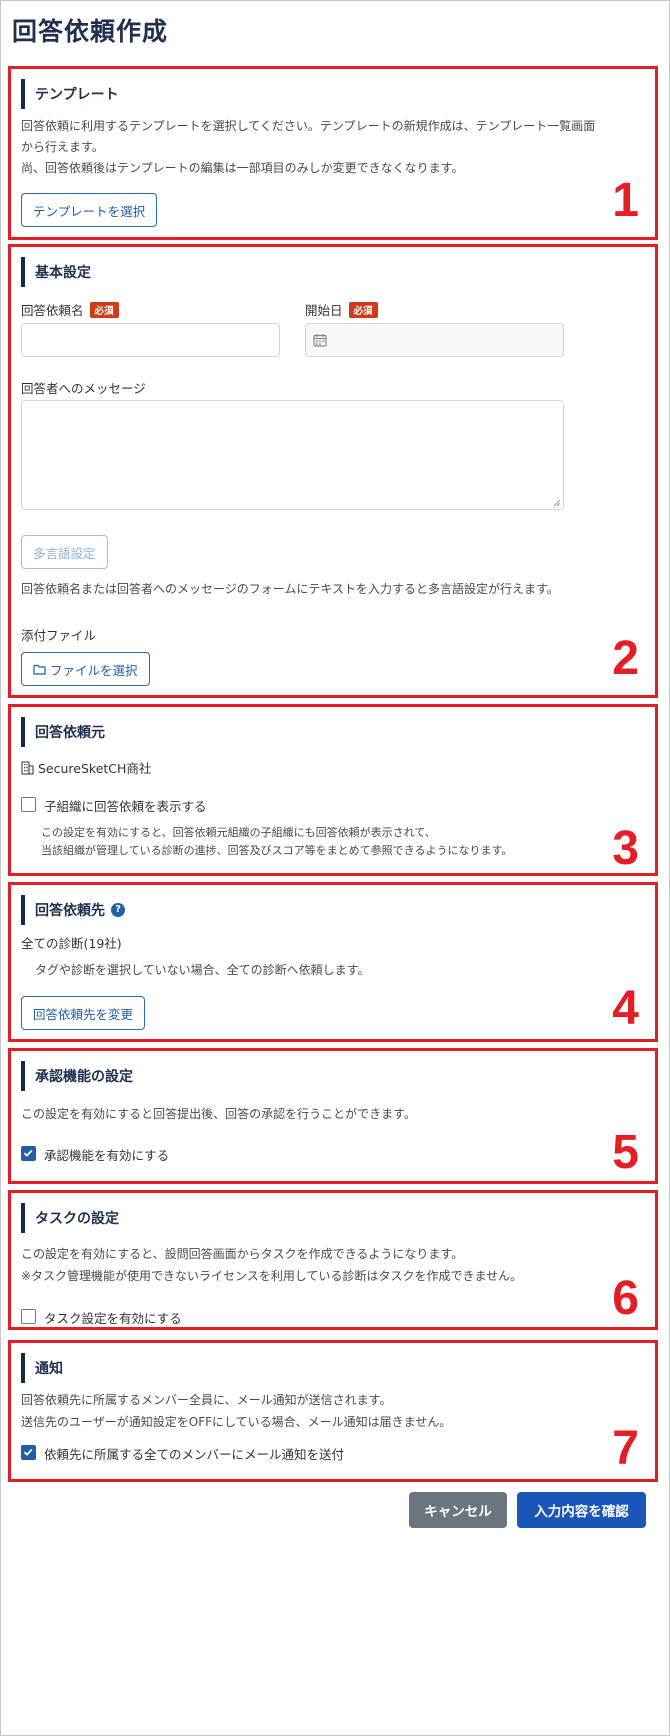 This screenshot has height=1736, width=670. Describe the element at coordinates (113, 1318) in the screenshot. I see `enable-task-label: タスク設定を有効にする` at that location.